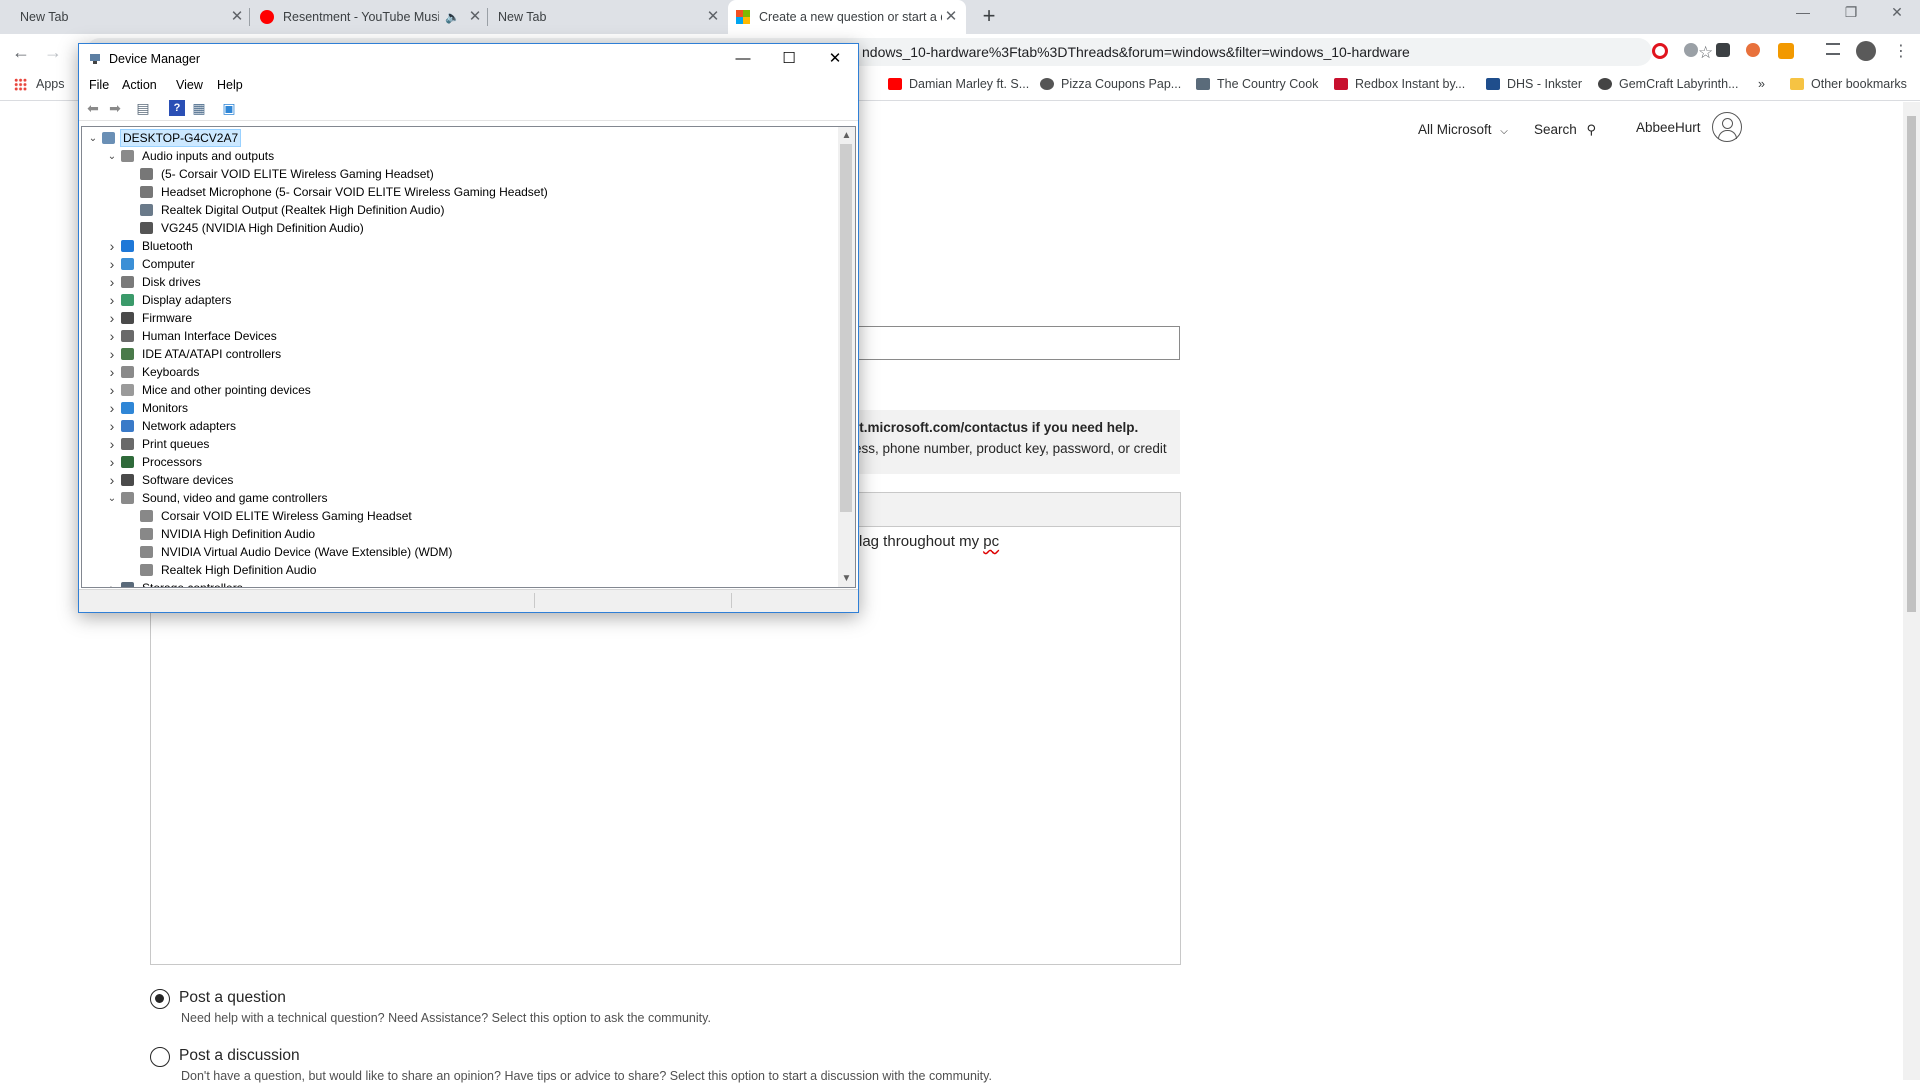 This screenshot has width=1920, height=1083. What do you see at coordinates (1848, 84) in the screenshot?
I see `other-bookmarks: Other bookmarks` at bounding box center [1848, 84].